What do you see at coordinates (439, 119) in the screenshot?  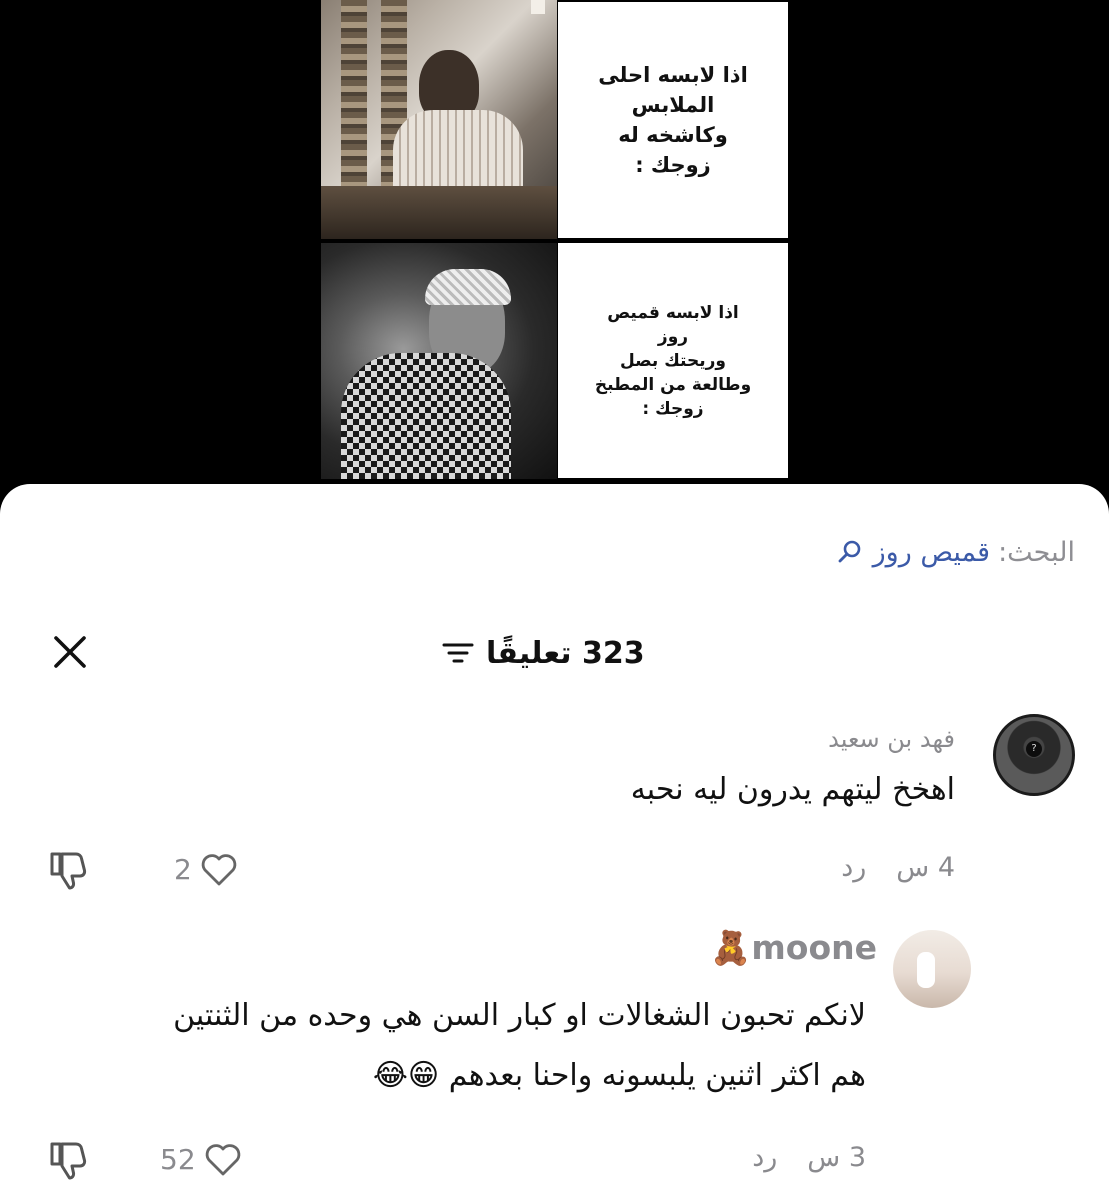 I see `meme-photo-top` at bounding box center [439, 119].